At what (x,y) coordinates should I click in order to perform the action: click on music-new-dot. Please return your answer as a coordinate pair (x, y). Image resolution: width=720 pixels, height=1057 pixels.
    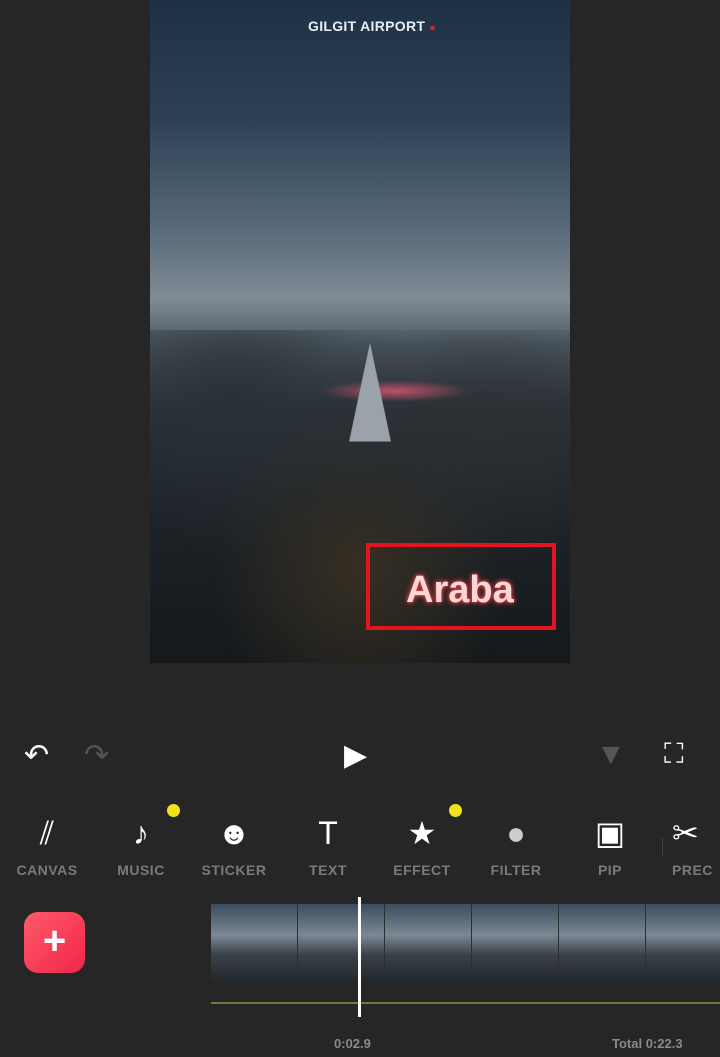
    Looking at the image, I should click on (173, 810).